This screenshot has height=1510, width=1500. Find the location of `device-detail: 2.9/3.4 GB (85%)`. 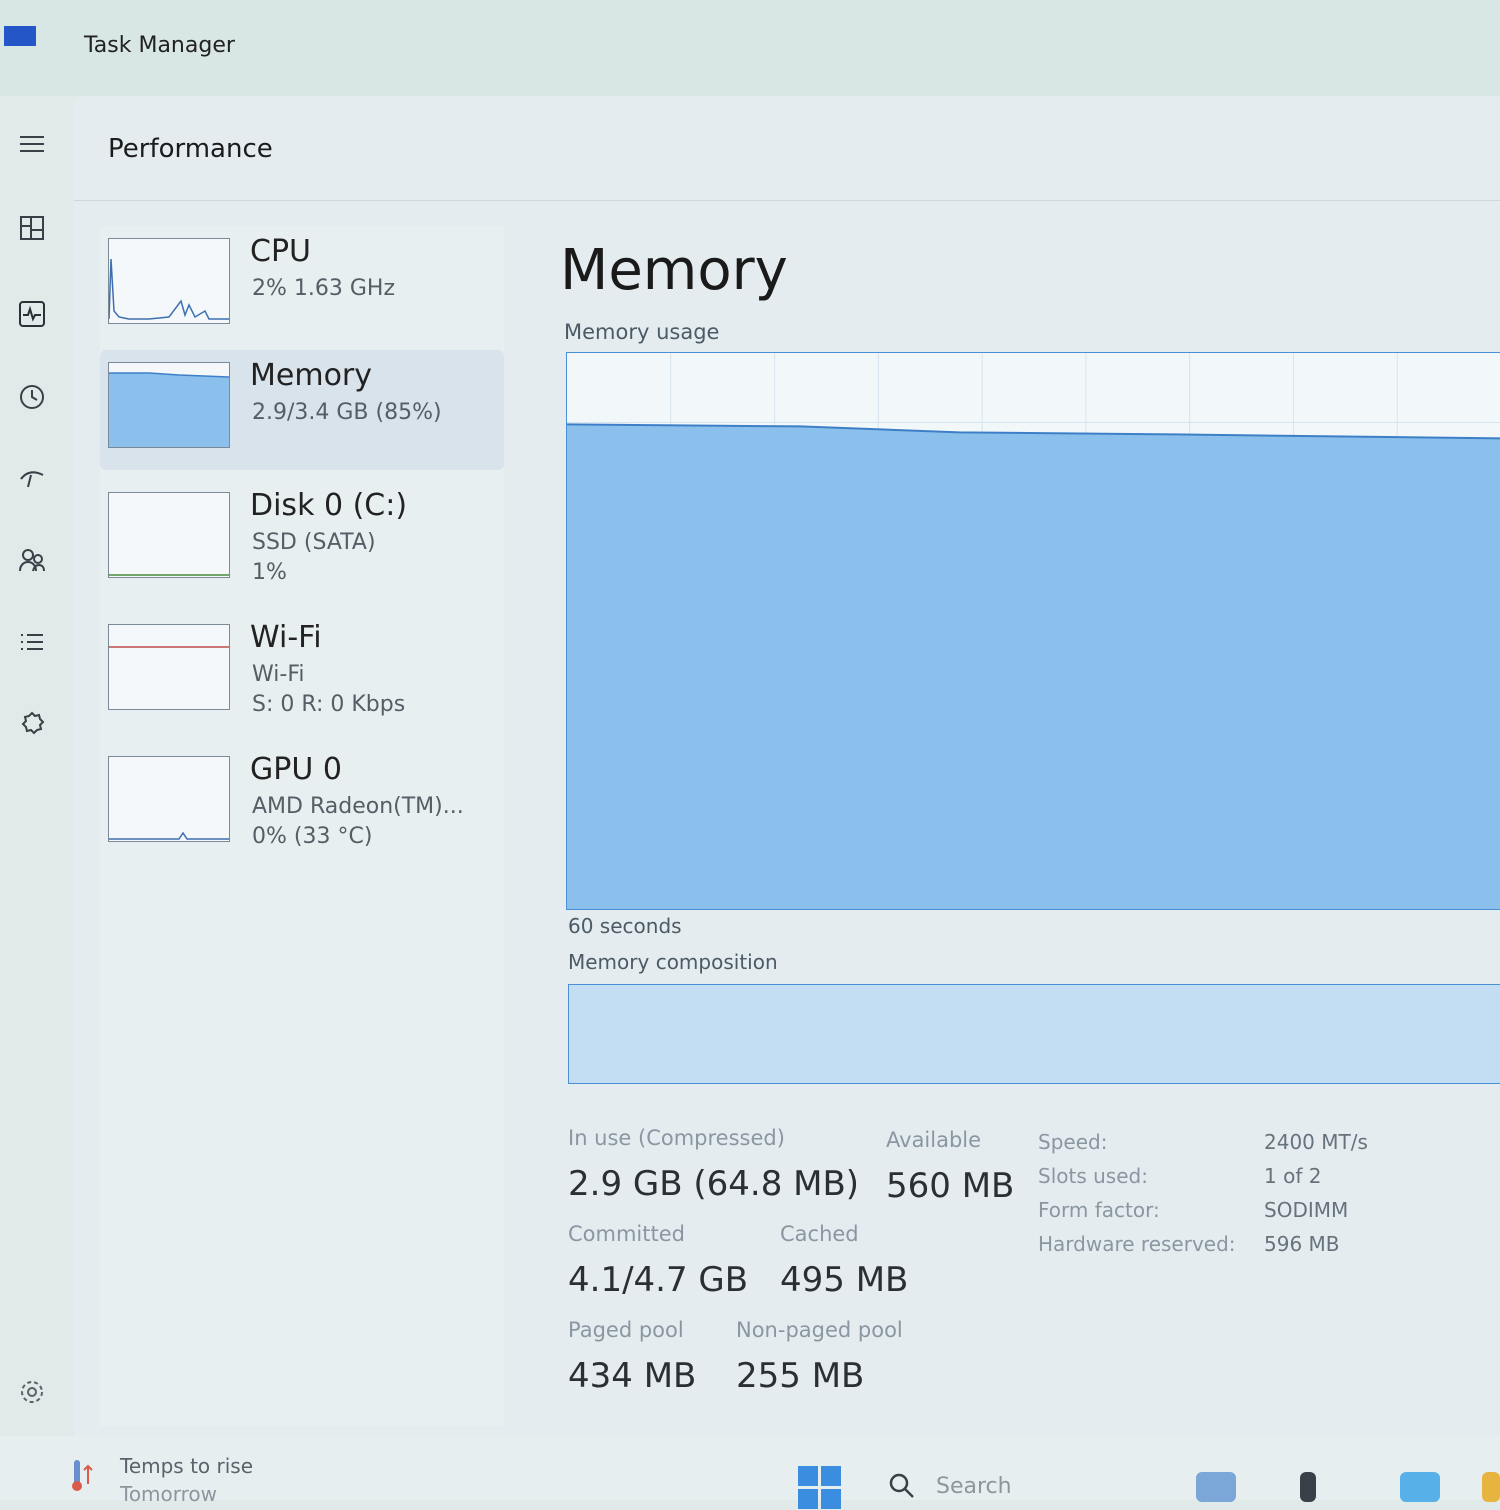

device-detail: 2.9/3.4 GB (85%) is located at coordinates (347, 412).